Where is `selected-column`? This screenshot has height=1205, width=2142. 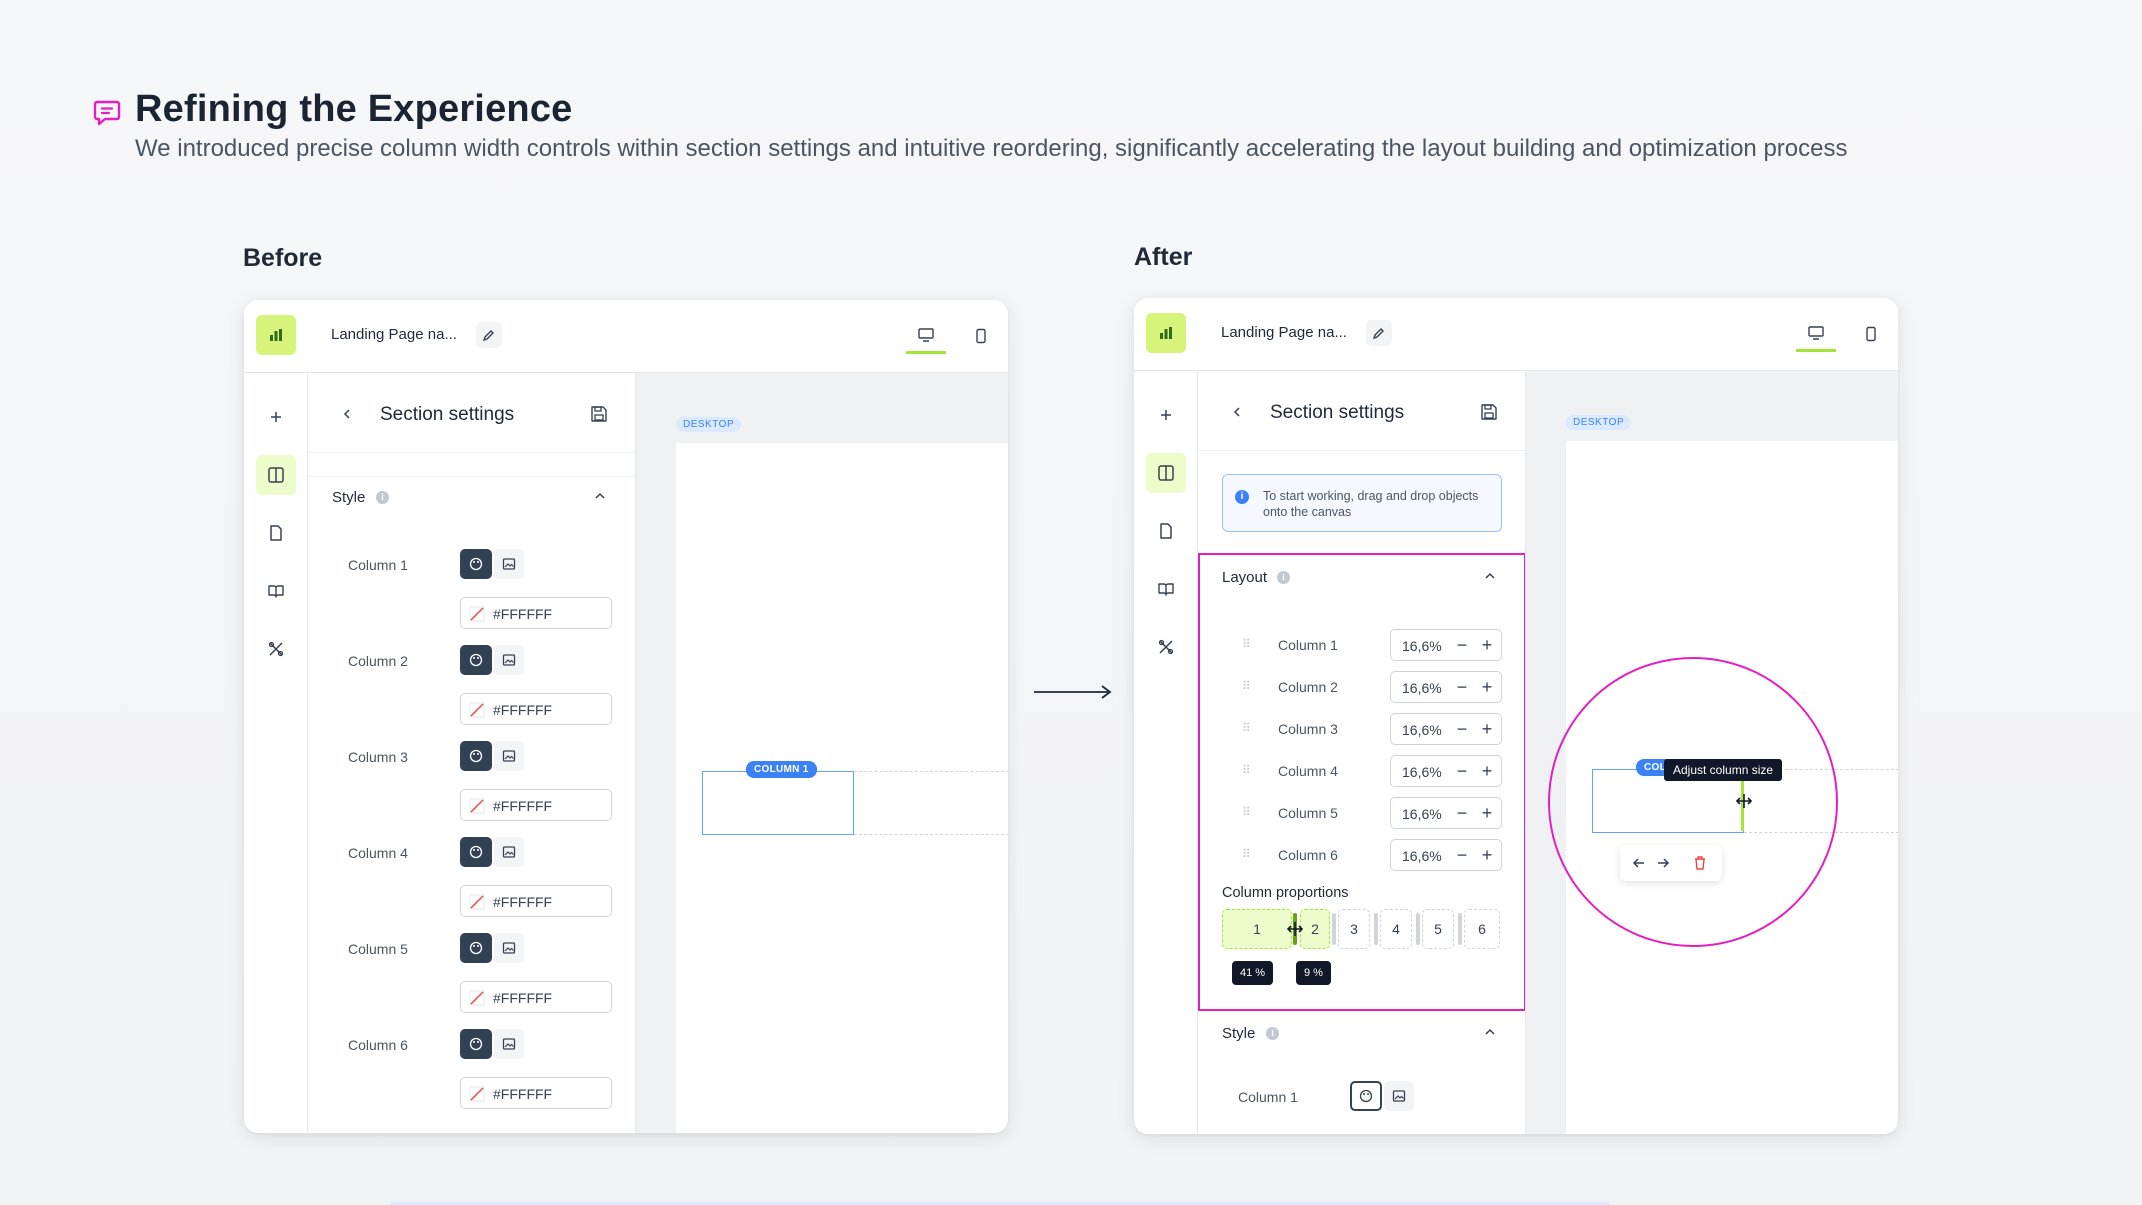
selected-column is located at coordinates (778, 803).